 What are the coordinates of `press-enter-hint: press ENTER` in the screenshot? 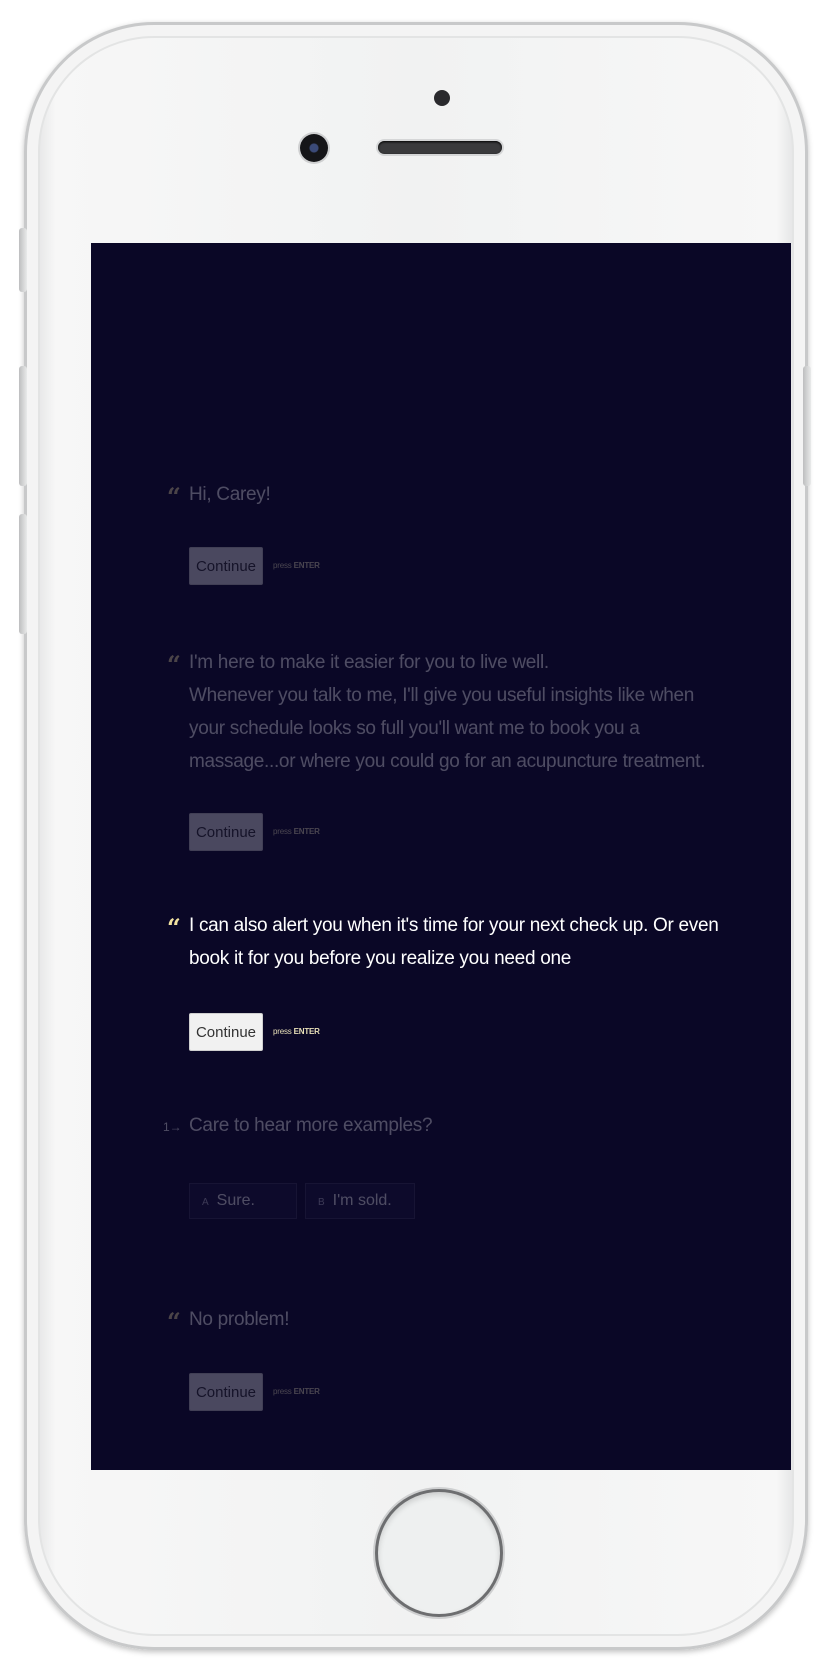 It's located at (296, 1391).